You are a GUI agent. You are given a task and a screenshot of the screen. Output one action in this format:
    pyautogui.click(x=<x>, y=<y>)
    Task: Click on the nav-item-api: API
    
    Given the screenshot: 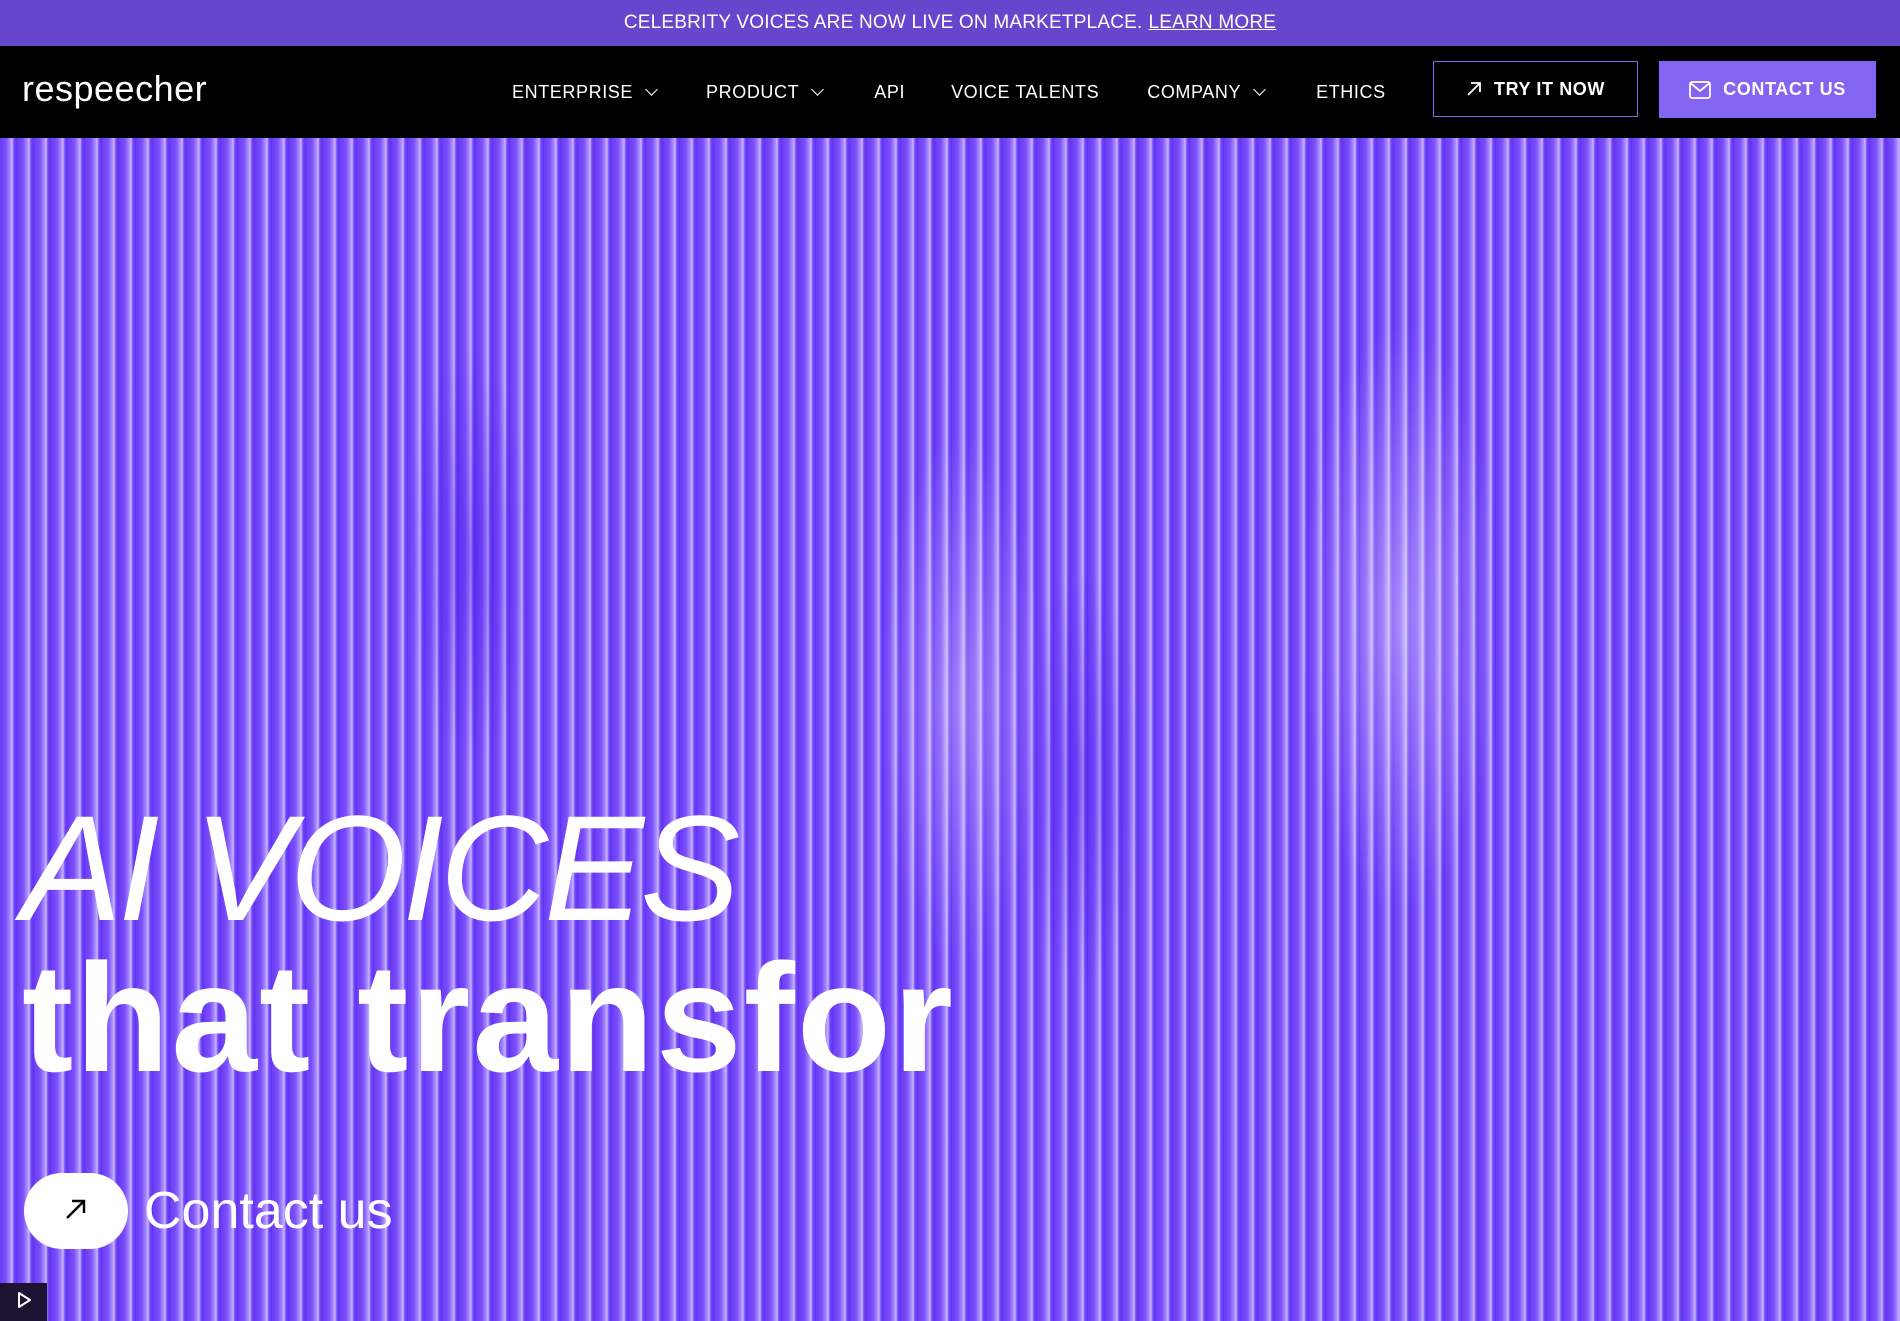 What is the action you would take?
    pyautogui.click(x=889, y=92)
    